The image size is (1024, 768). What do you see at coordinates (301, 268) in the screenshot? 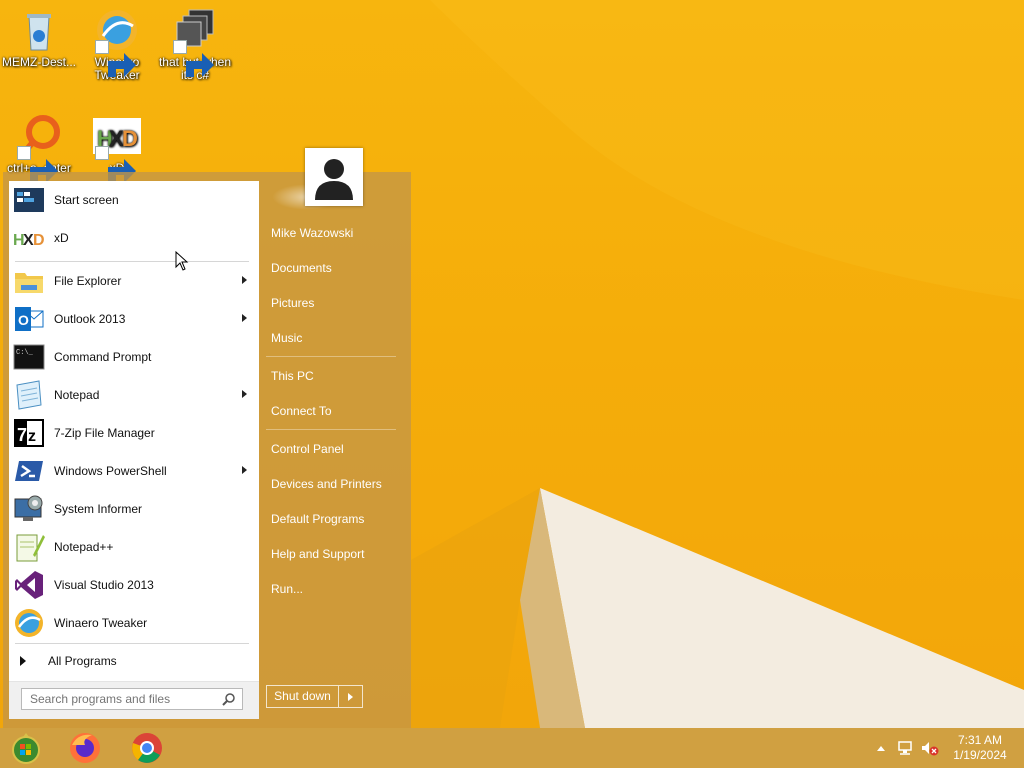
I see `right-link-documents: Documents` at bounding box center [301, 268].